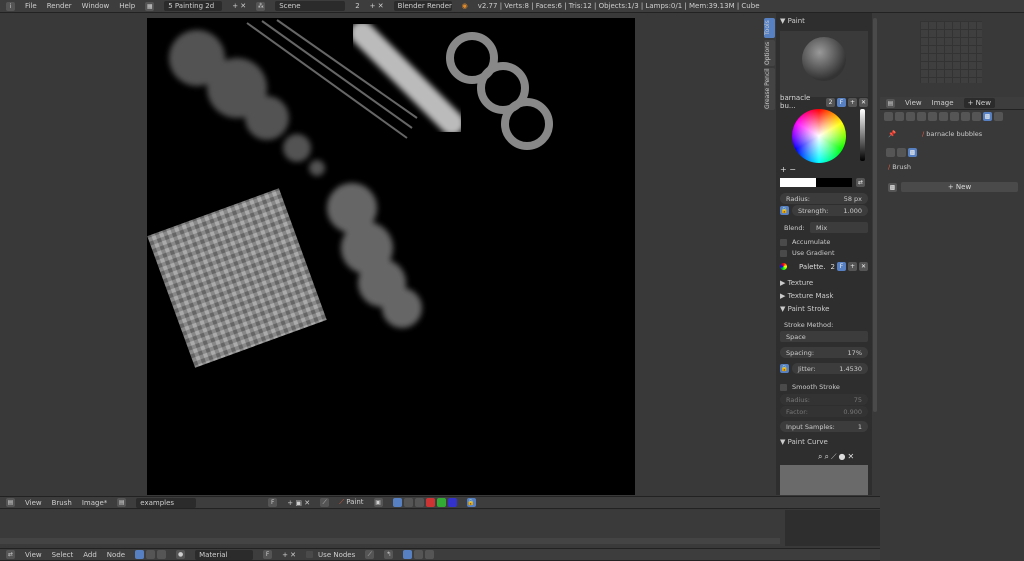 This screenshot has height=561, width=1024. I want to click on smooth-factor-field: Factor: 0.900, so click(824, 411).